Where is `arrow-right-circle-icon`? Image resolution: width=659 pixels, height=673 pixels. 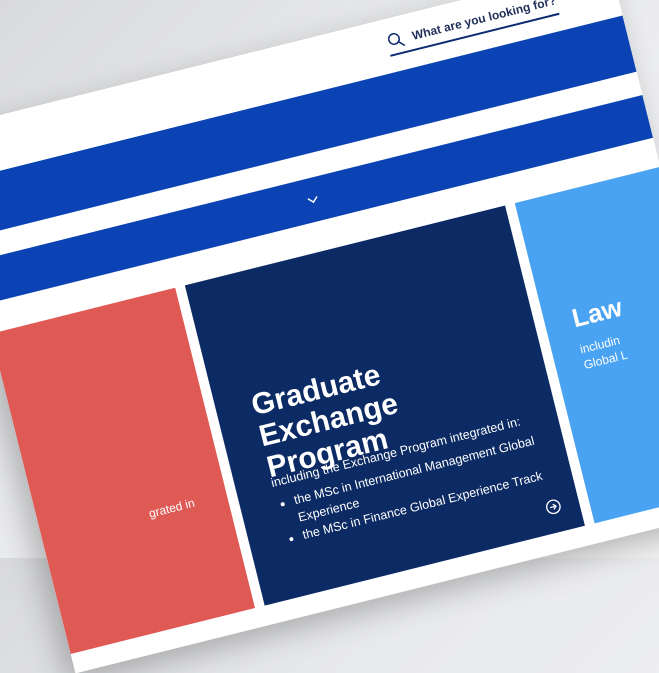
arrow-right-circle-icon is located at coordinates (553, 506).